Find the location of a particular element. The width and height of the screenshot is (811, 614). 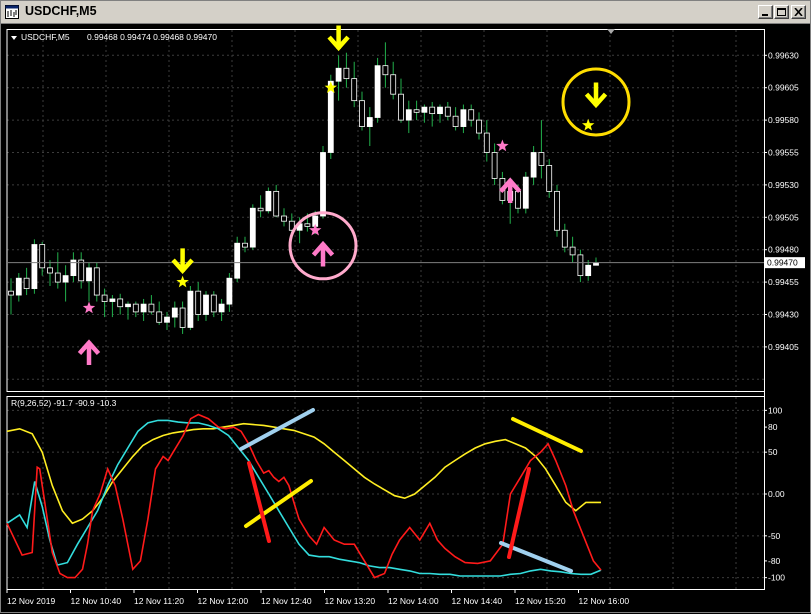

symbol-label: USDCHF,M5 is located at coordinates (45, 37).